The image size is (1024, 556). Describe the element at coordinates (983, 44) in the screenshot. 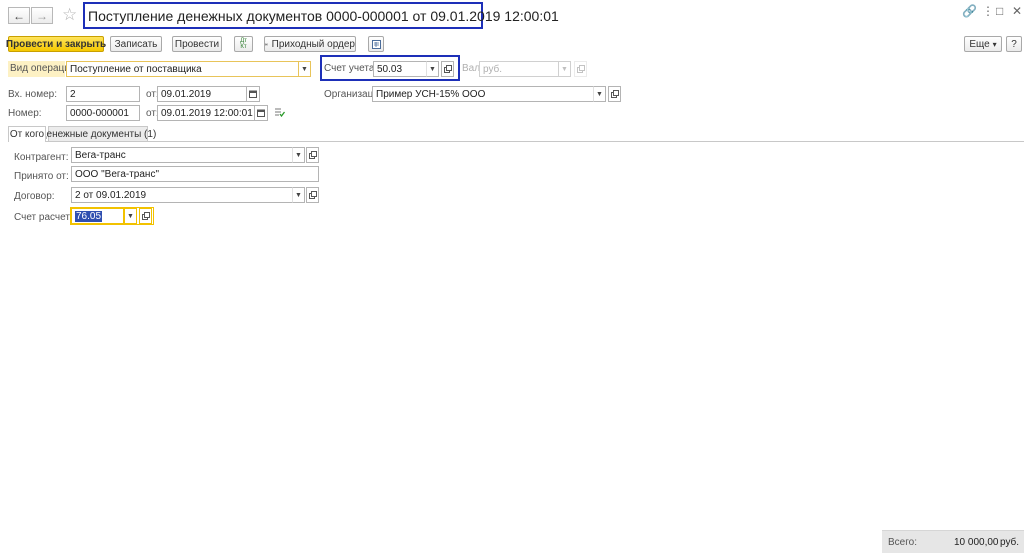

I see `more-button: Еще ▾` at that location.